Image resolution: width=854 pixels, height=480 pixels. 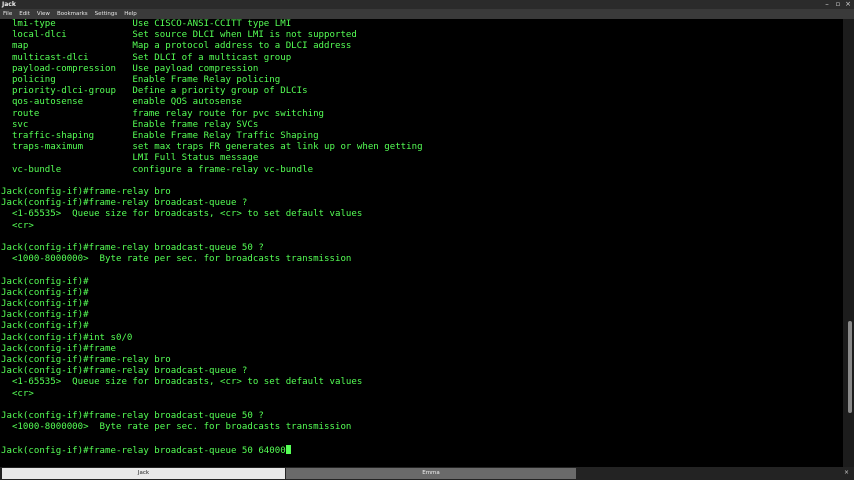 What do you see at coordinates (288, 449) in the screenshot?
I see `text-cursor` at bounding box center [288, 449].